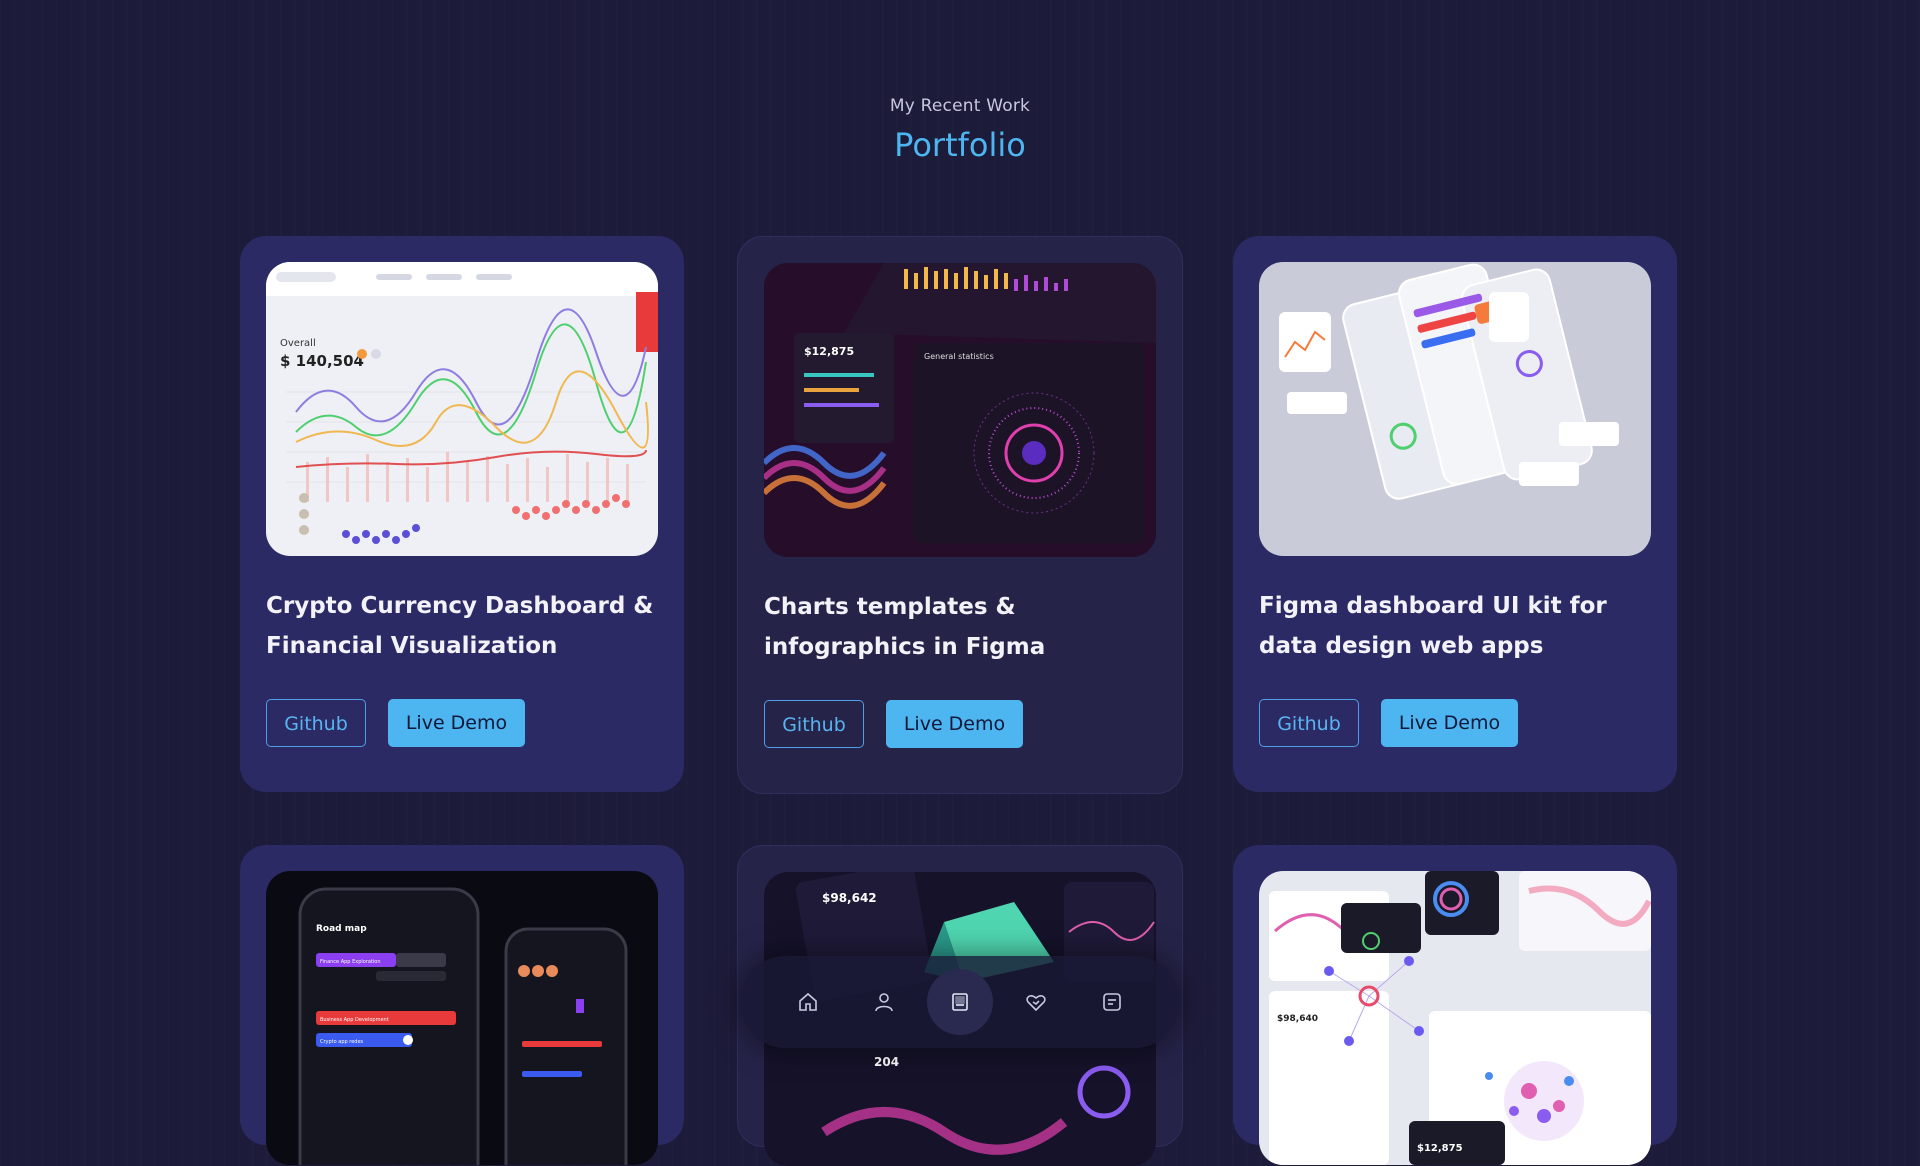  I want to click on portfolio-icon, so click(960, 1002).